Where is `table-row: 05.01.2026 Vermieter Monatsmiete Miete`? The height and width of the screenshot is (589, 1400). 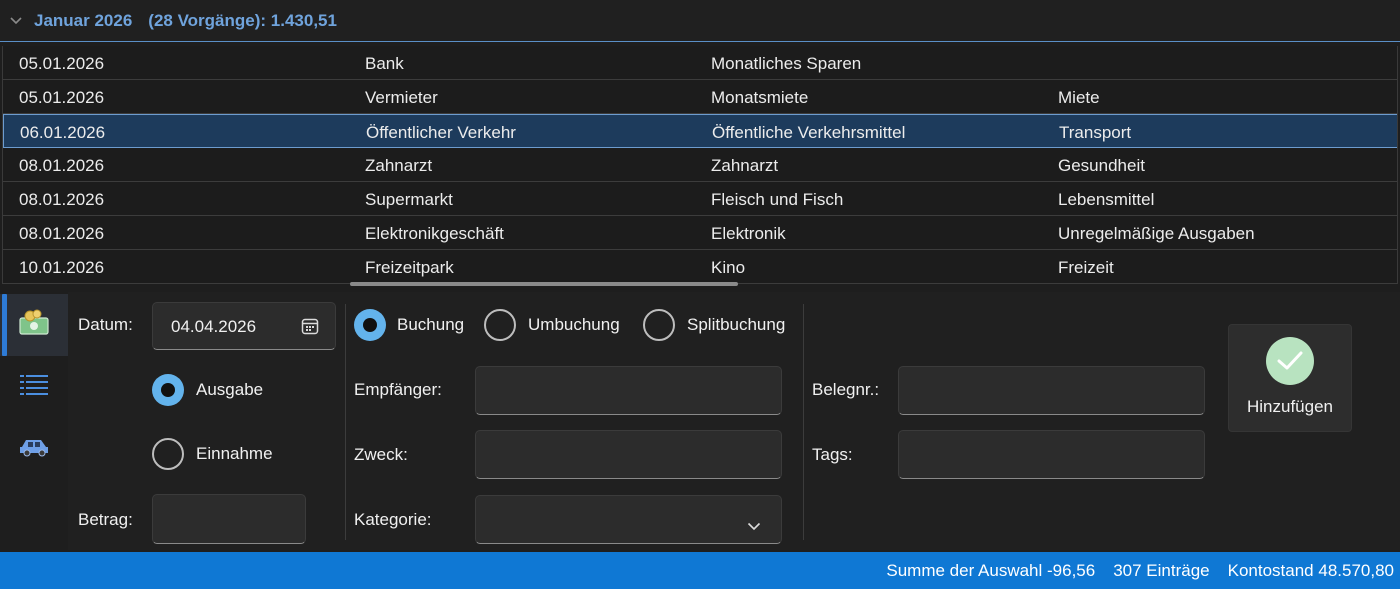
table-row: 05.01.2026 Vermieter Monatsmiete Miete is located at coordinates (700, 97).